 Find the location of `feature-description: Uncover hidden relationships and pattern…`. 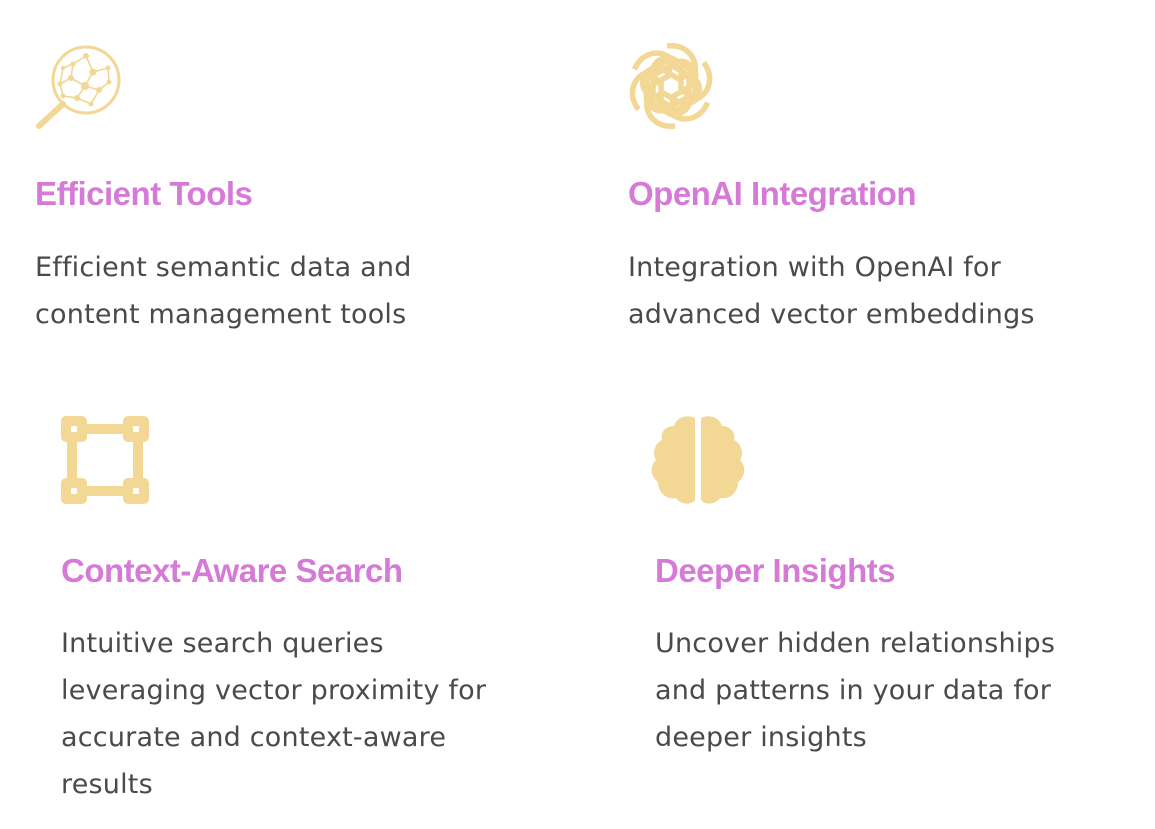

feature-description: Uncover hidden relationships and pattern… is located at coordinates (855, 690).